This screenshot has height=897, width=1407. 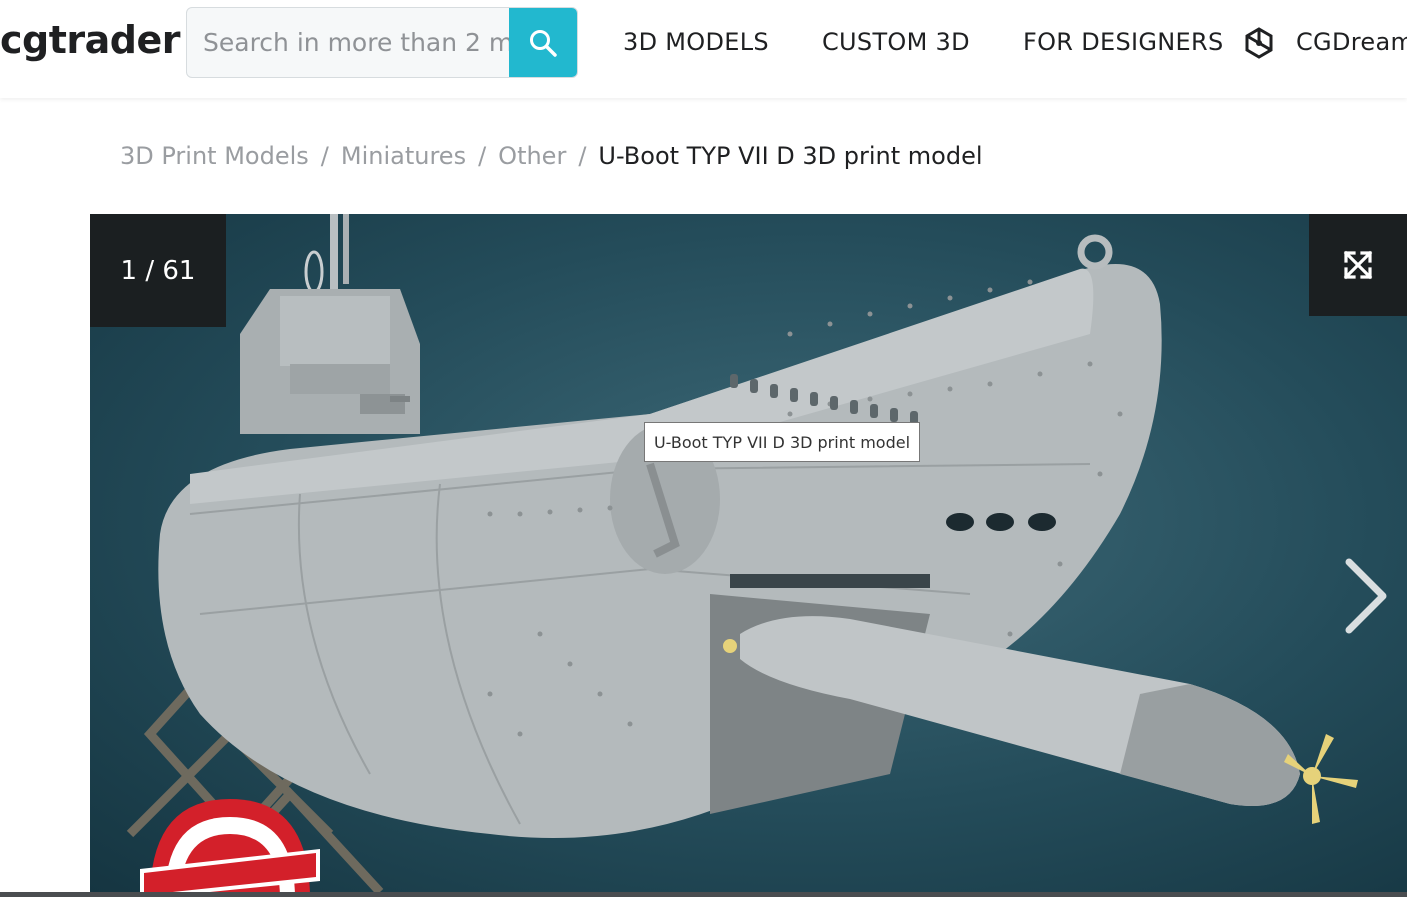 What do you see at coordinates (230, 845) in the screenshot?
I see `copyright-watermark` at bounding box center [230, 845].